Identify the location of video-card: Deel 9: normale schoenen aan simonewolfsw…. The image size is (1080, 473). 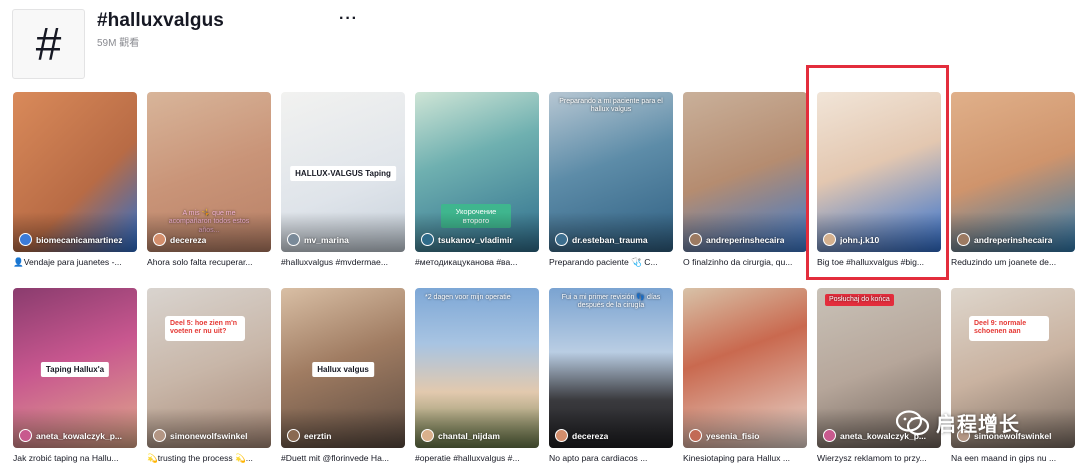
(1013, 376).